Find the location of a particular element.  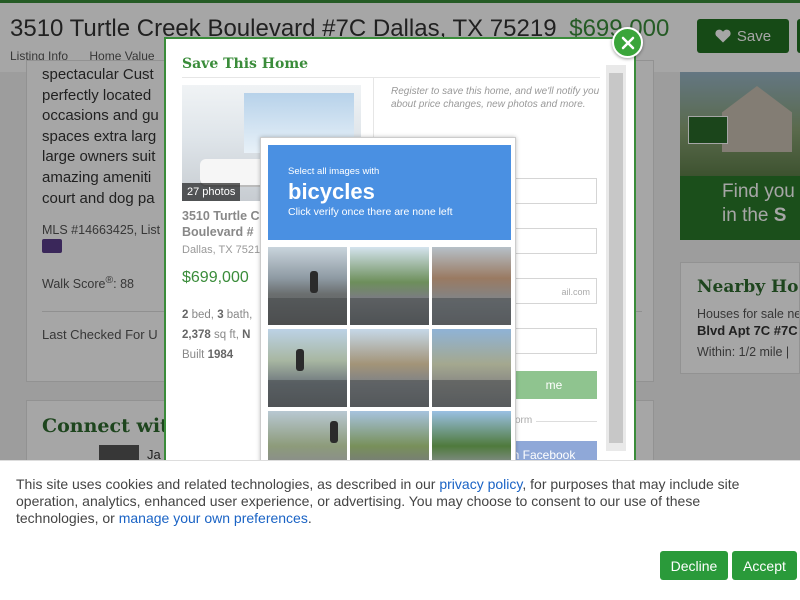

privacy-policy-link: privacy policy is located at coordinates (480, 484).